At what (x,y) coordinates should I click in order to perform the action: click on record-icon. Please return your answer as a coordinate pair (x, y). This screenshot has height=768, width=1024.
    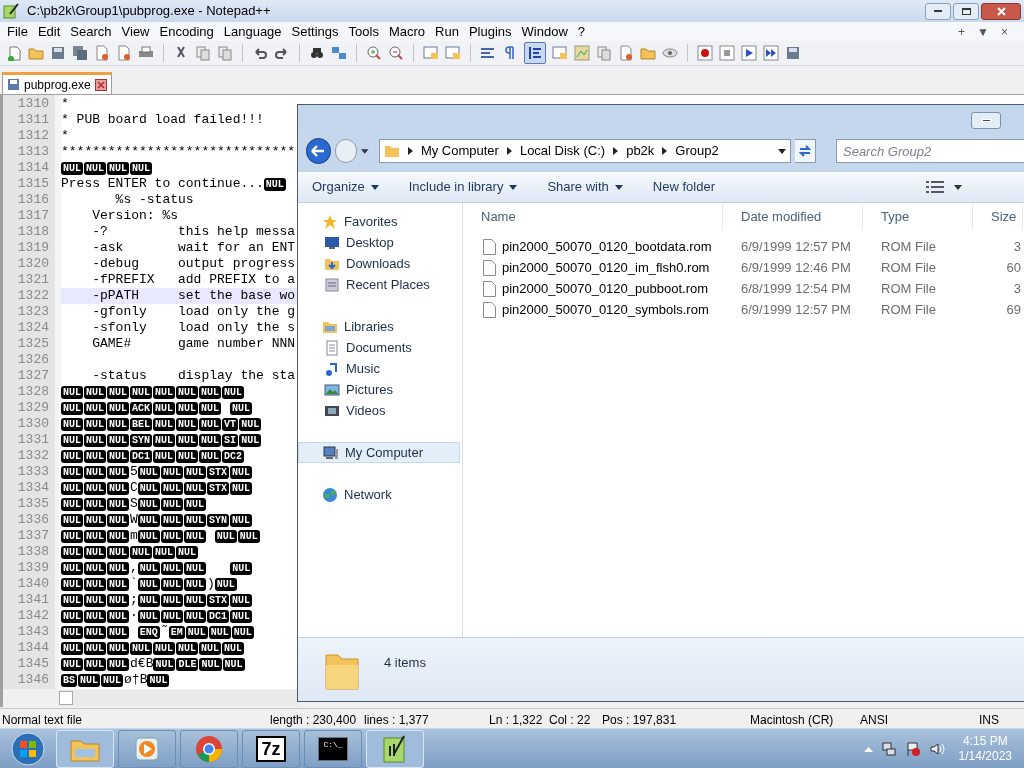
    Looking at the image, I should click on (705, 53).